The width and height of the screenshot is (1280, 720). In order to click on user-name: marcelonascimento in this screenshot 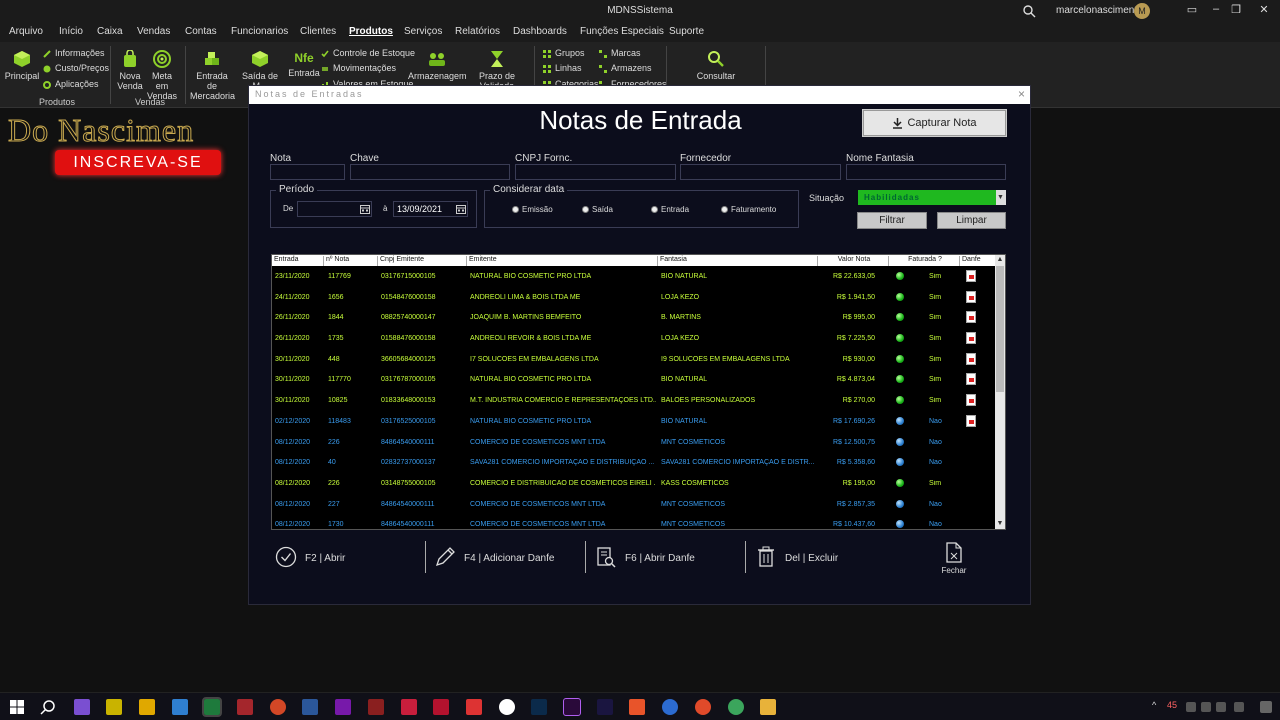, I will do `click(1099, 10)`.